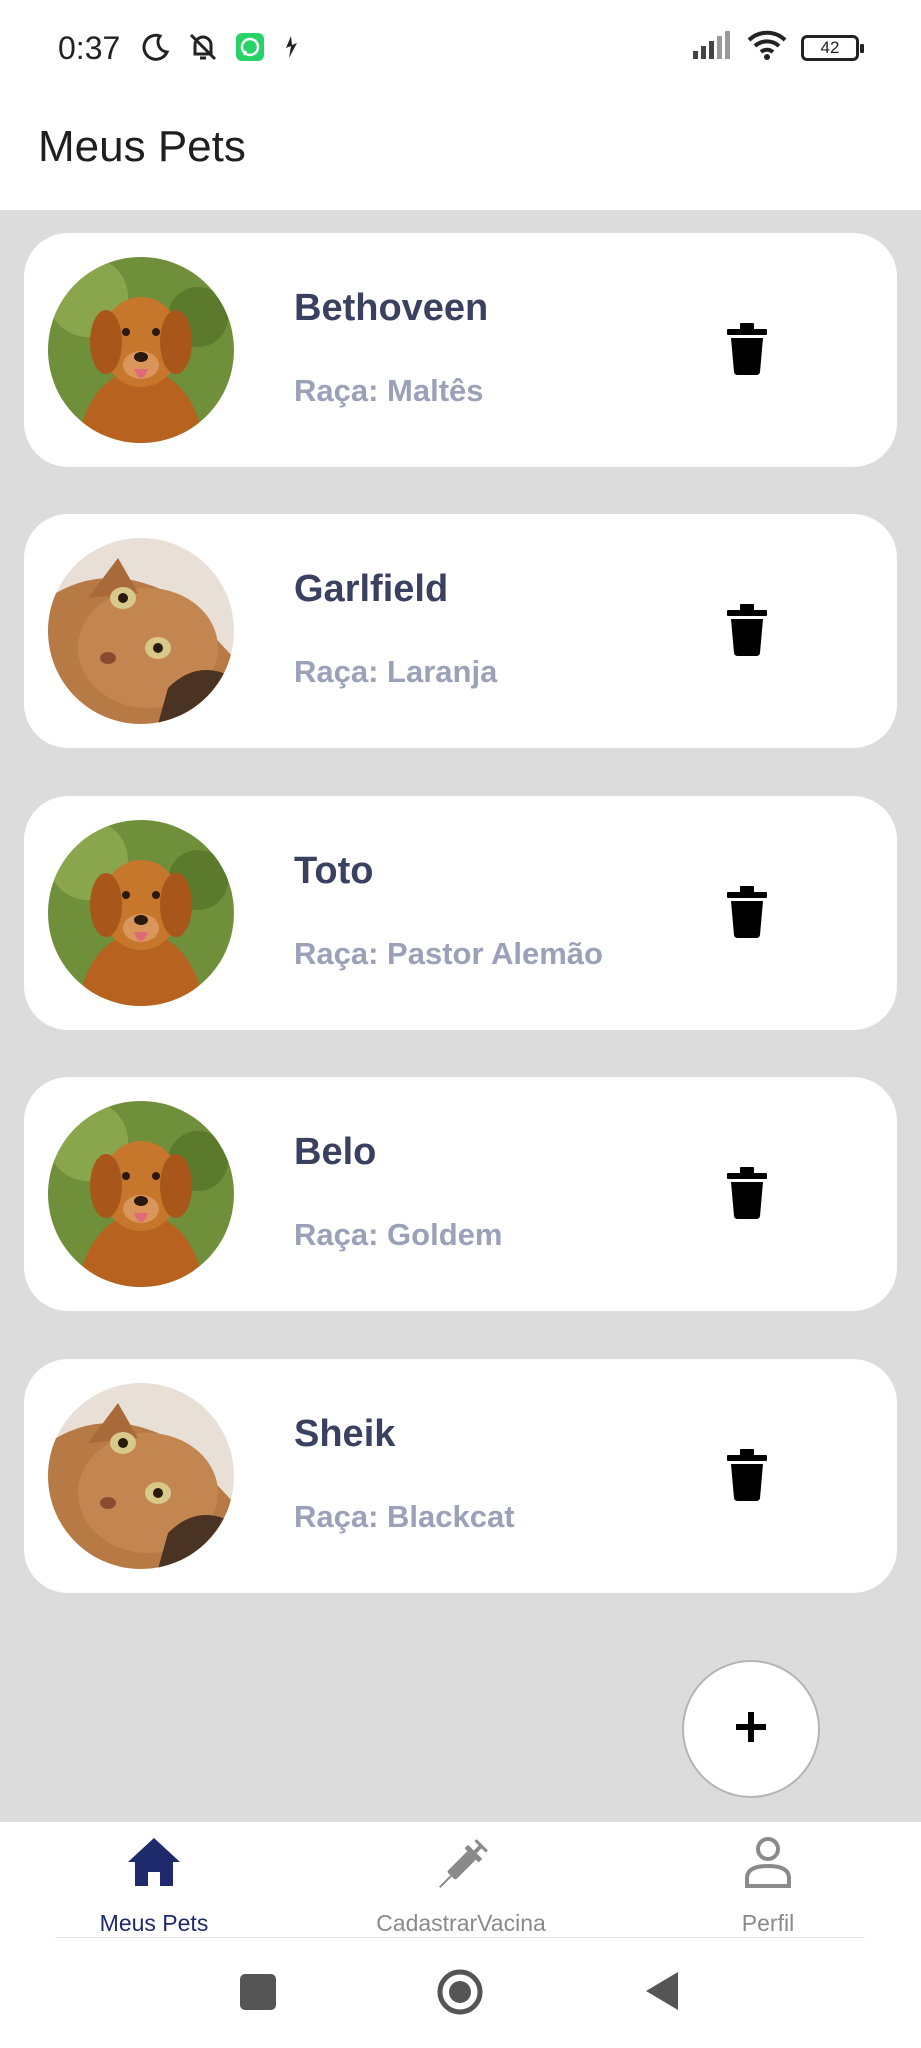  What do you see at coordinates (89, 48) in the screenshot?
I see `status-time: 0:37` at bounding box center [89, 48].